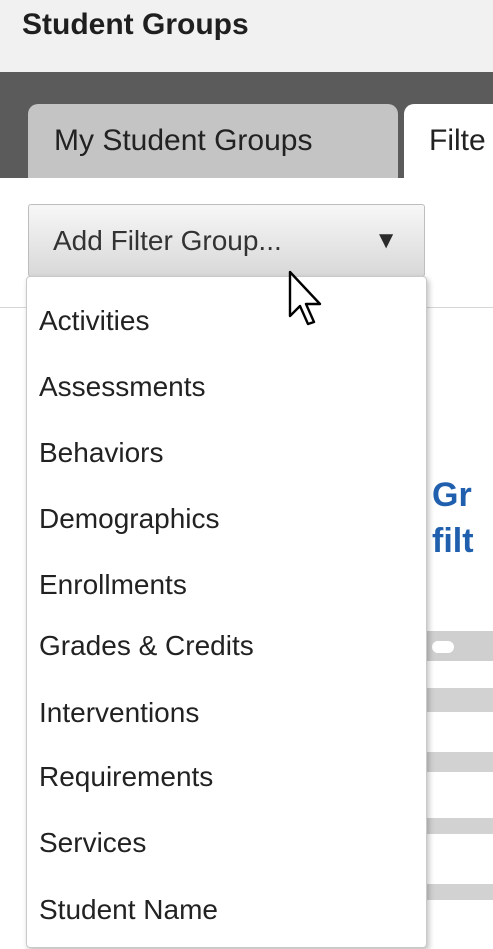  What do you see at coordinates (443, 647) in the screenshot?
I see `obscured-toggle` at bounding box center [443, 647].